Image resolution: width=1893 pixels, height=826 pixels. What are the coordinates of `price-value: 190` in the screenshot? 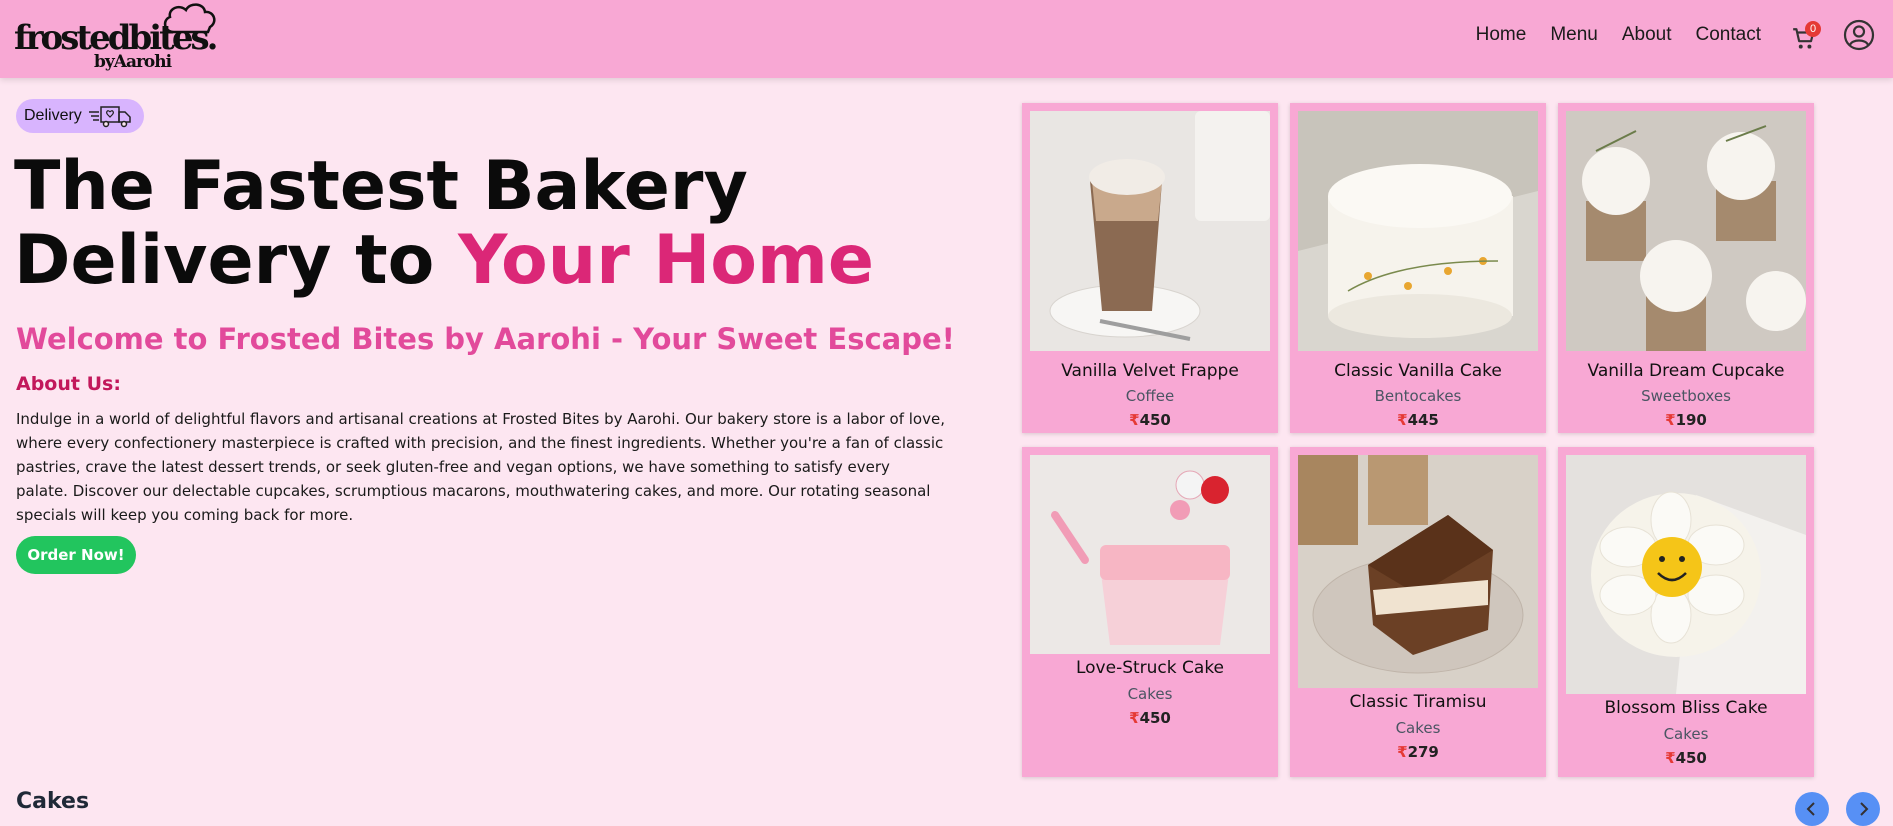 It's located at (1691, 420).